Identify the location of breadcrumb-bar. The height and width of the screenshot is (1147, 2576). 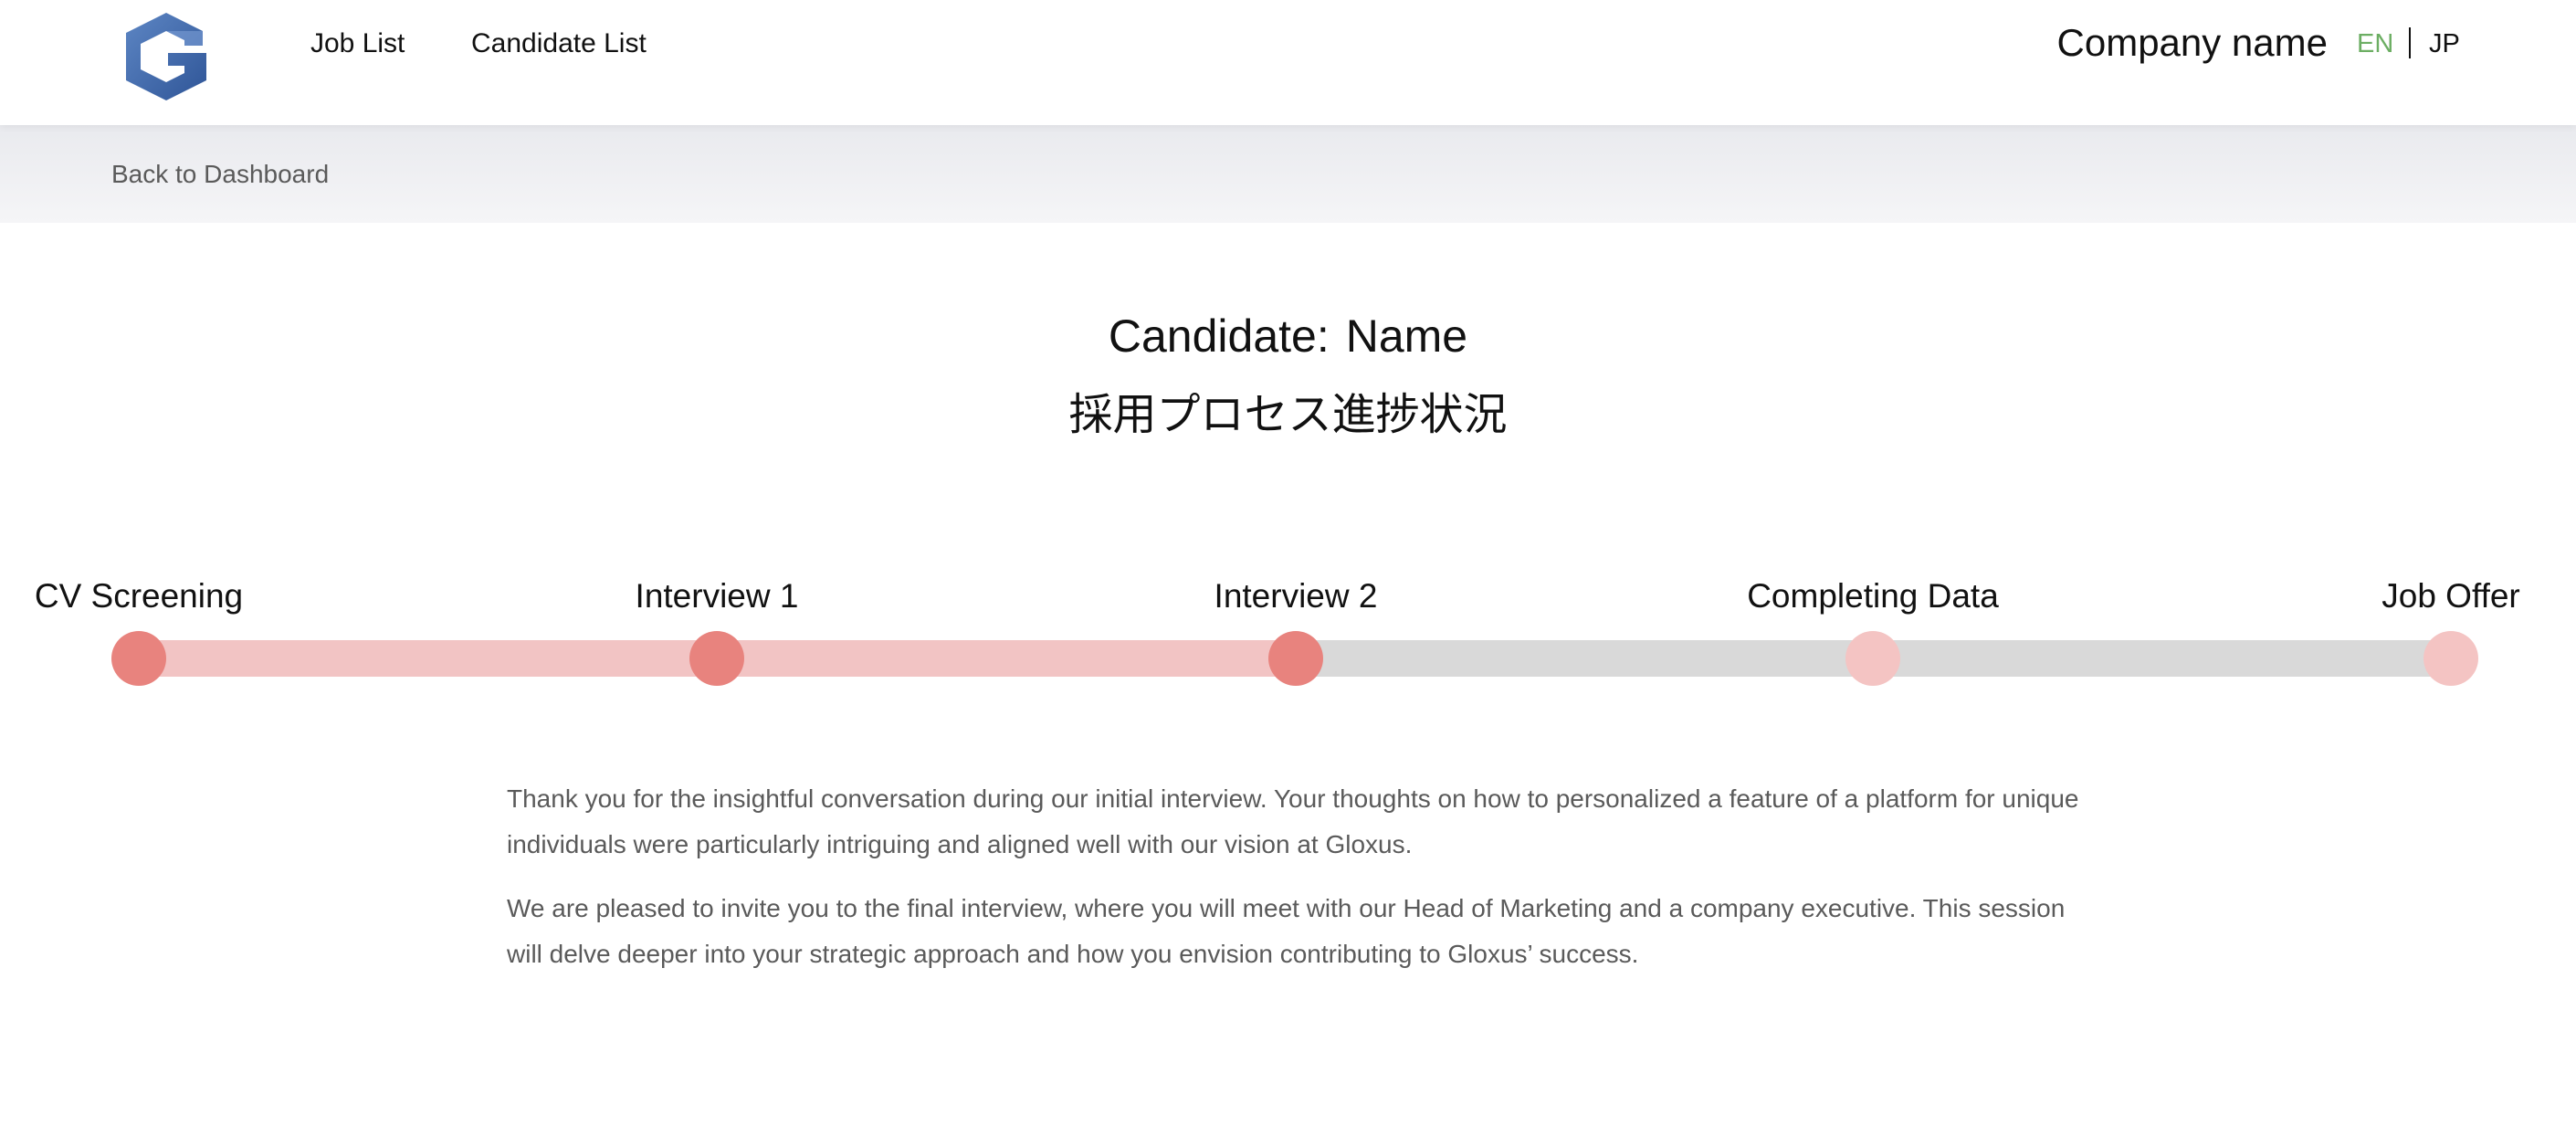
(1288, 174).